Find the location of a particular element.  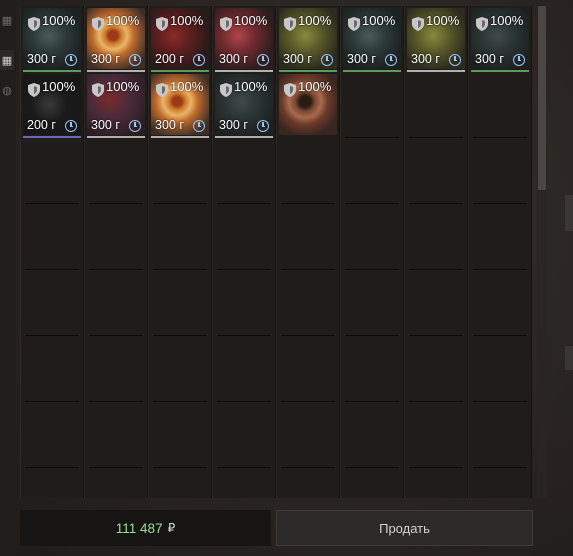

scrollbar-thumb is located at coordinates (542, 98).